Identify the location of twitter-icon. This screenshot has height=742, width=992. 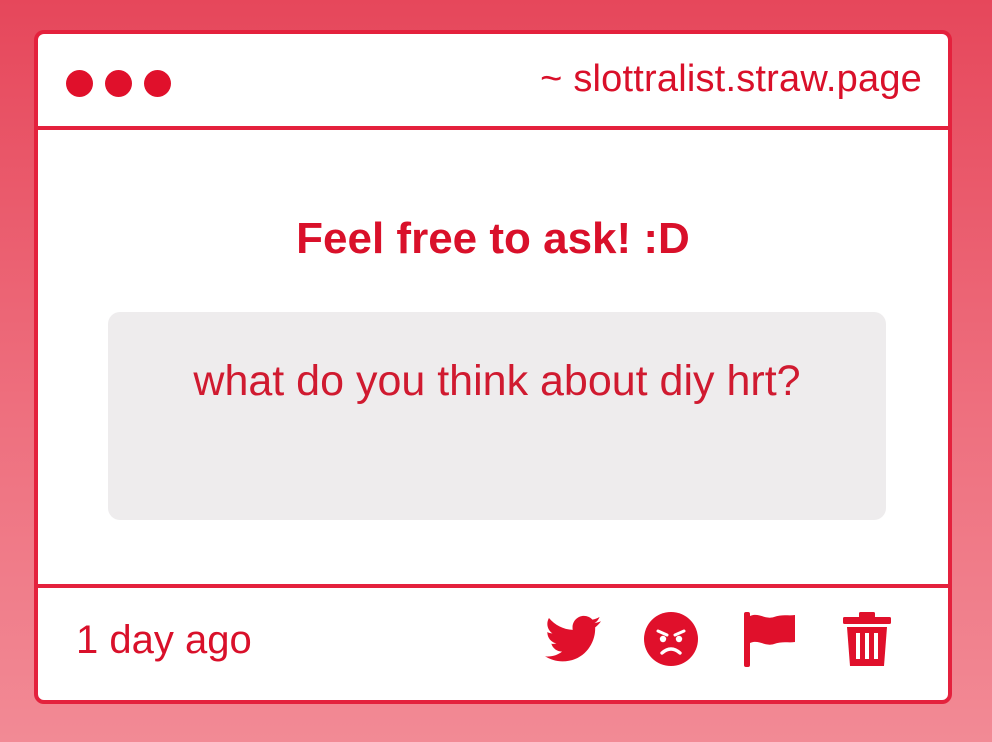
(573, 638).